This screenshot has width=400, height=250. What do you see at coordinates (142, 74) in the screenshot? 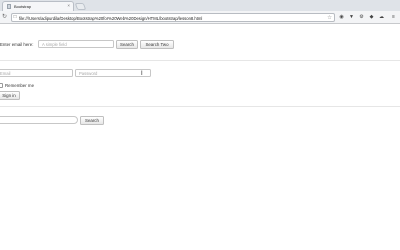
I see `text-cursor-icon: I` at bounding box center [142, 74].